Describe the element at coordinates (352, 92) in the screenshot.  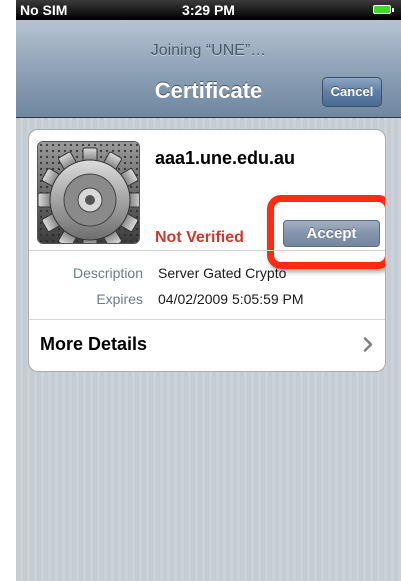
I see `cancel-button: Cancel` at that location.